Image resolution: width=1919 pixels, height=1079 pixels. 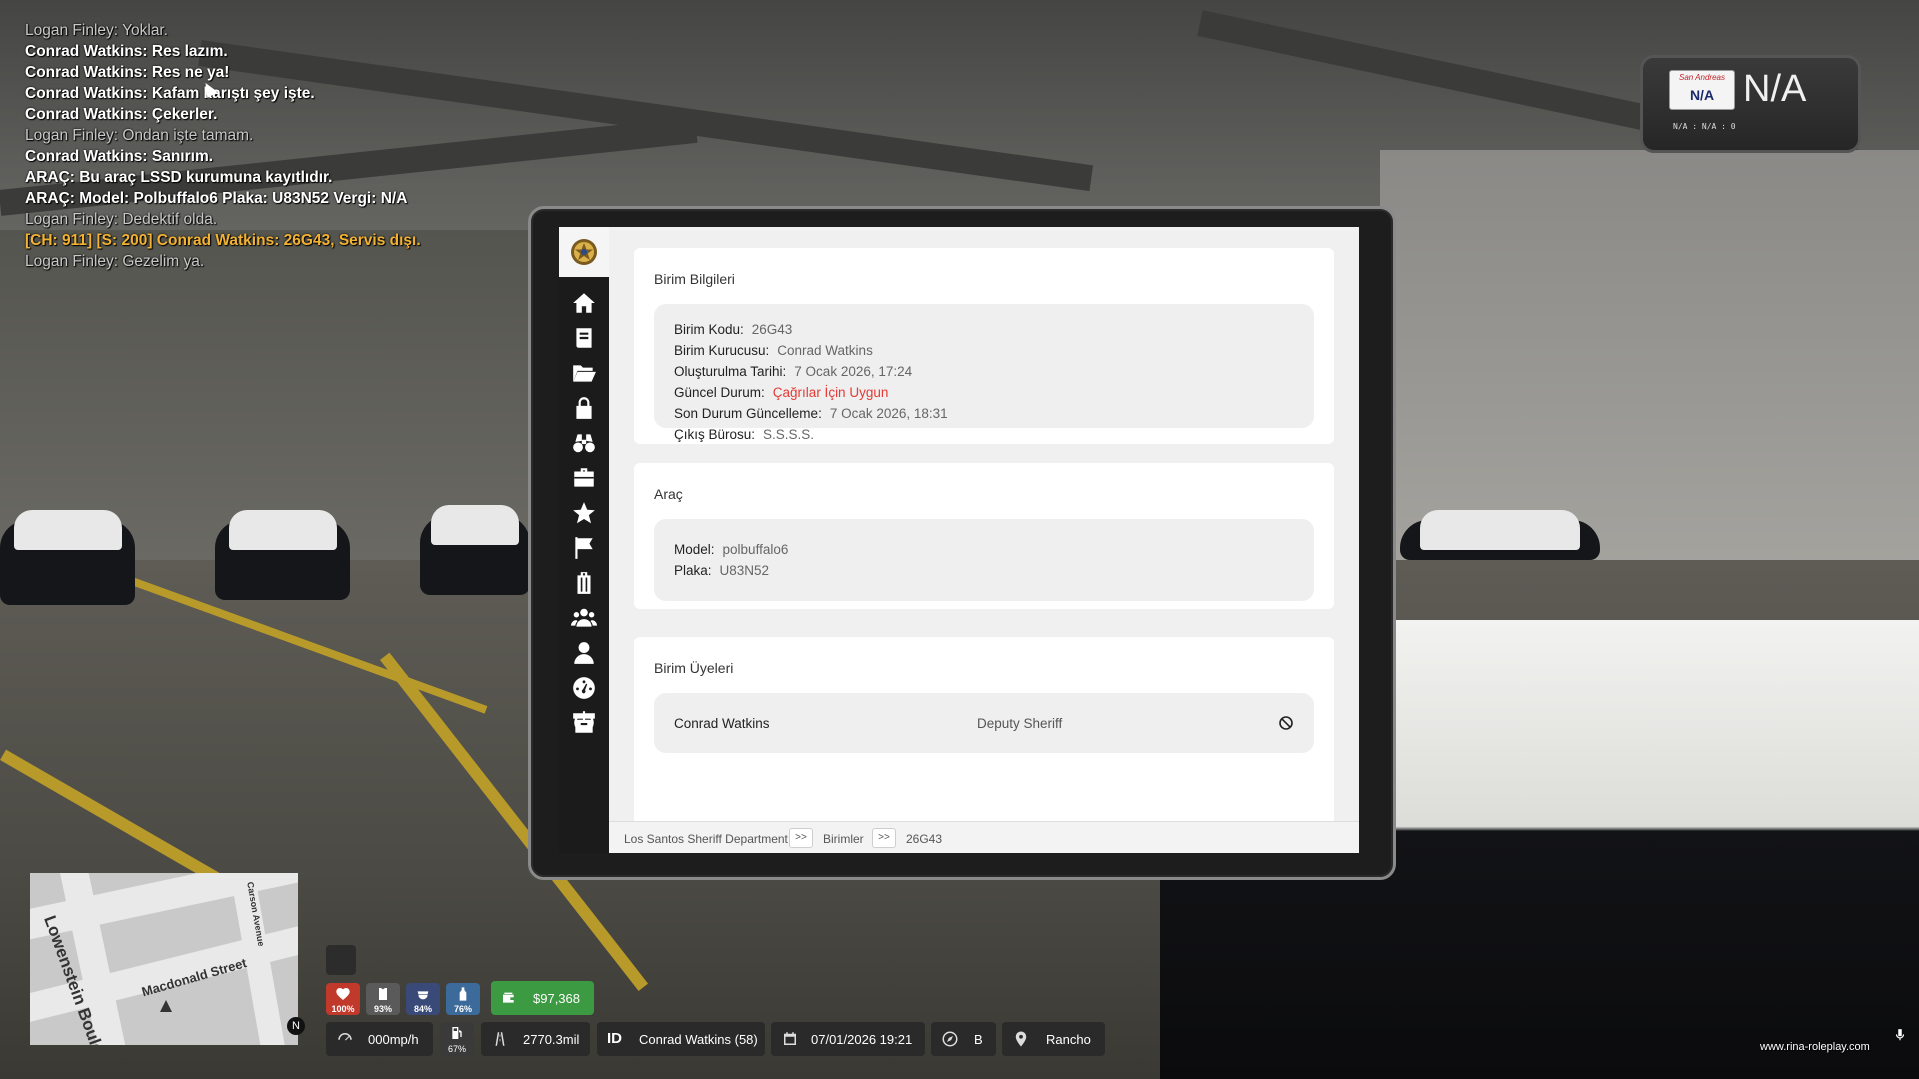 I want to click on speedometer-icon, so click(x=345, y=1037).